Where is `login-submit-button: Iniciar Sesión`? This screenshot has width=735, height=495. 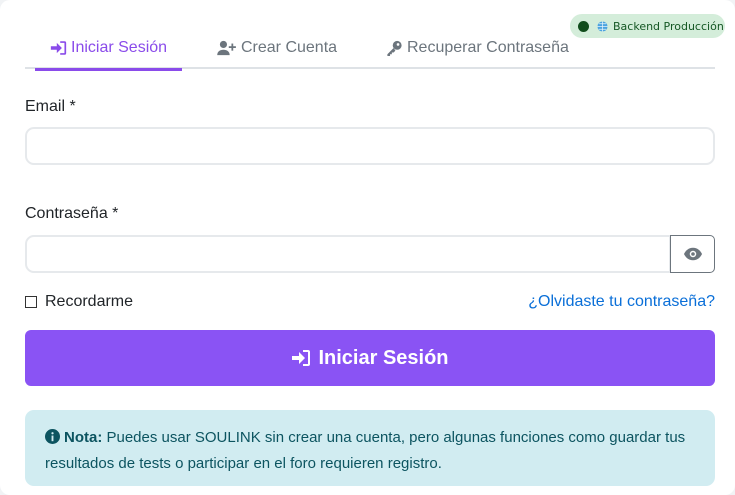
login-submit-button: Iniciar Sesión is located at coordinates (370, 358).